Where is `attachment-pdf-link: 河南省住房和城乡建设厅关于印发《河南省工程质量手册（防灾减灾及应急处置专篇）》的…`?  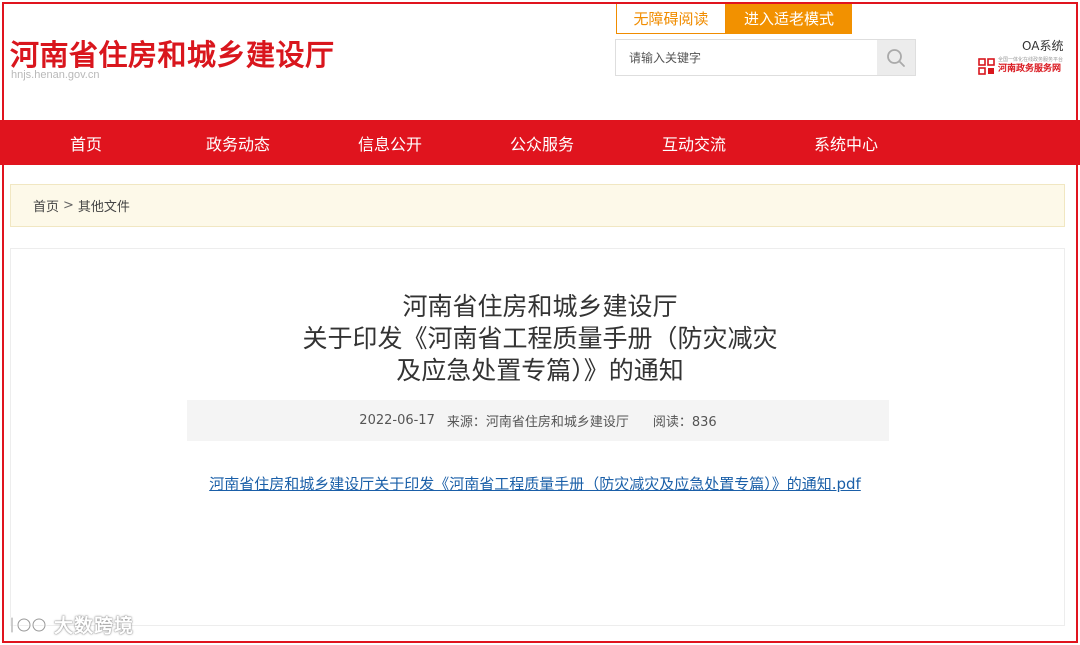
attachment-pdf-link: 河南省住房和城乡建设厅关于印发《河南省工程质量手册（防灾减灾及应急处置专篇）》的… is located at coordinates (535, 483).